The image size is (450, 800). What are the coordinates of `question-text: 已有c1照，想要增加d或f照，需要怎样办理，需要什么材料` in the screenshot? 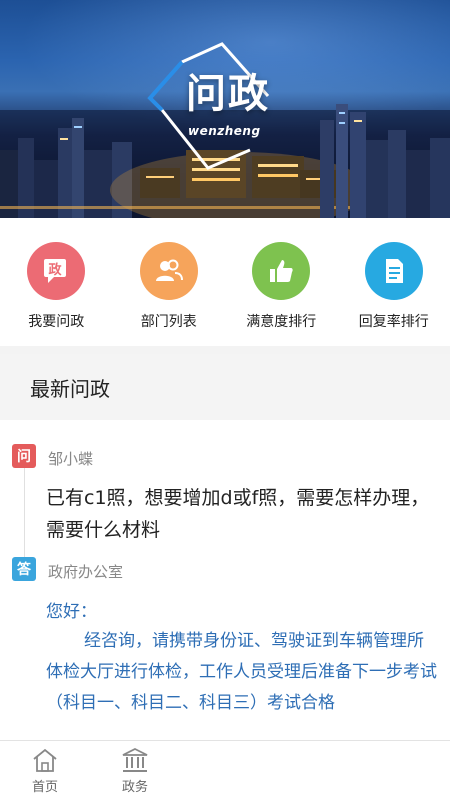 It's located at (238, 514).